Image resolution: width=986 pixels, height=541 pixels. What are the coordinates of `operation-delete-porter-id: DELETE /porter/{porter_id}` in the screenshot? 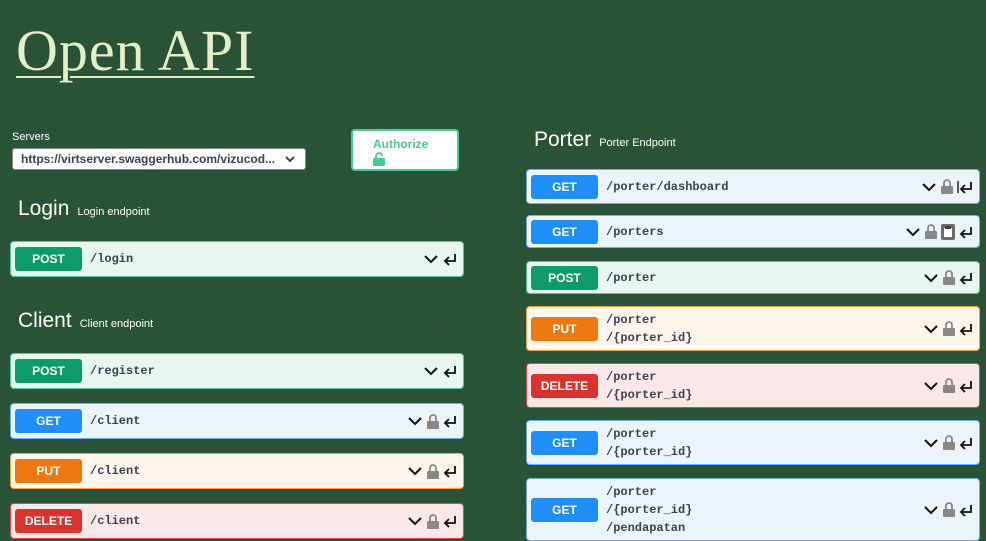 It's located at (753, 385).